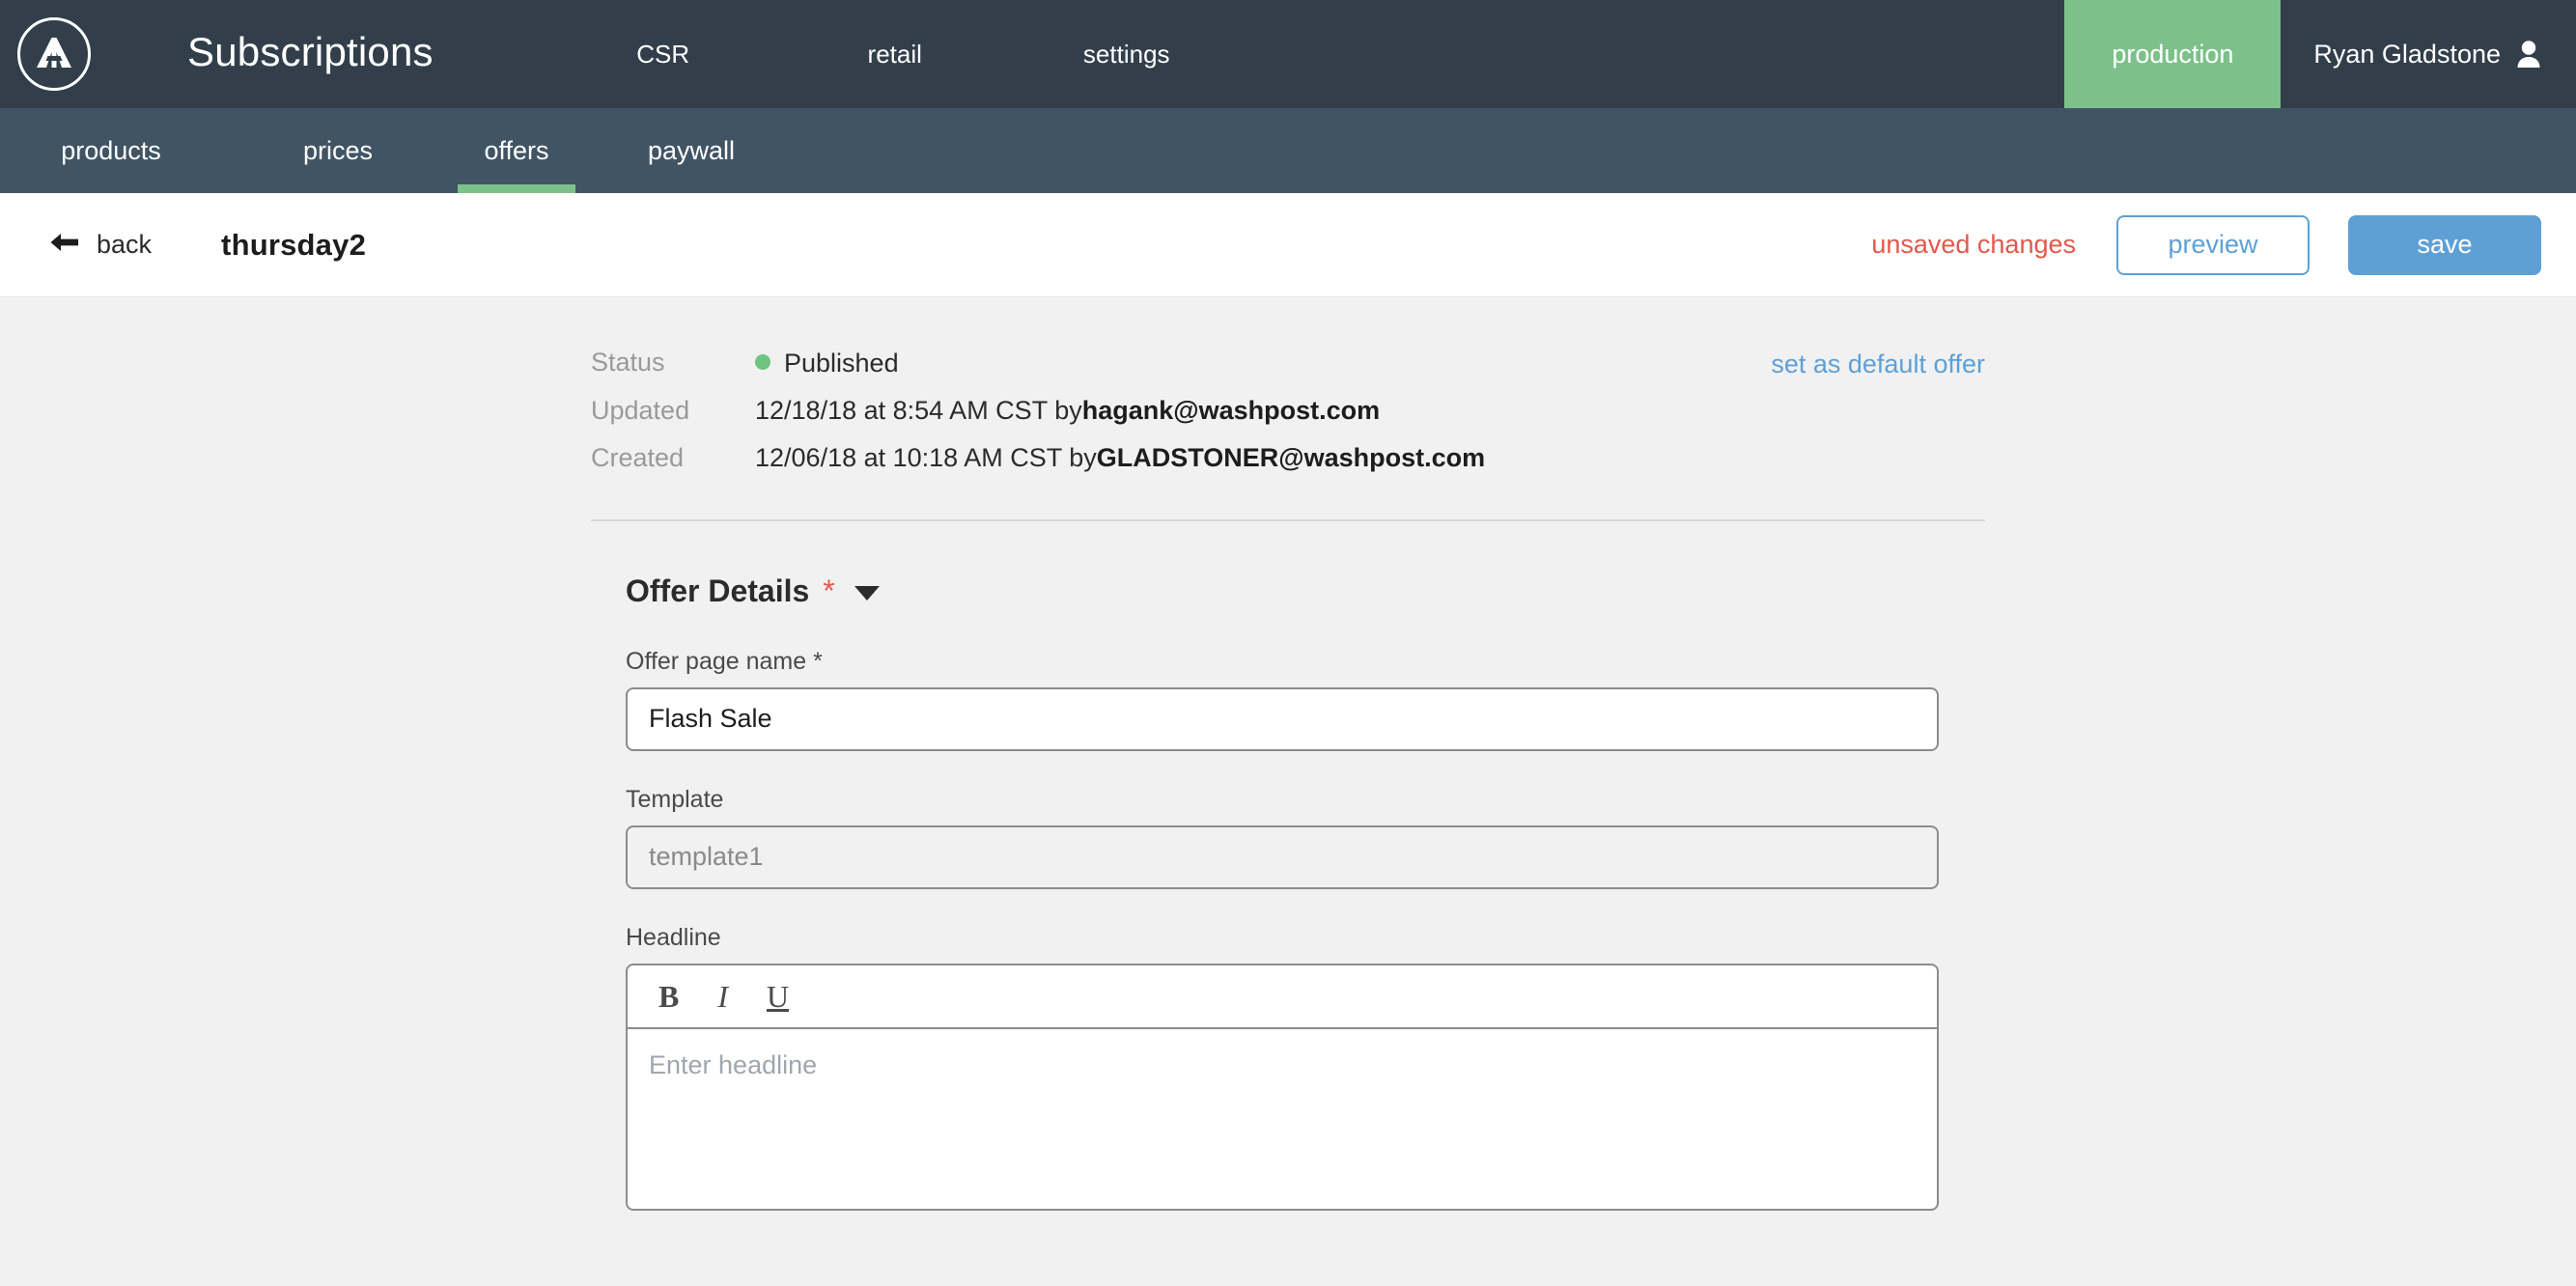  What do you see at coordinates (1974, 244) in the screenshot?
I see `unsaved-changes-status: unsaved changes` at bounding box center [1974, 244].